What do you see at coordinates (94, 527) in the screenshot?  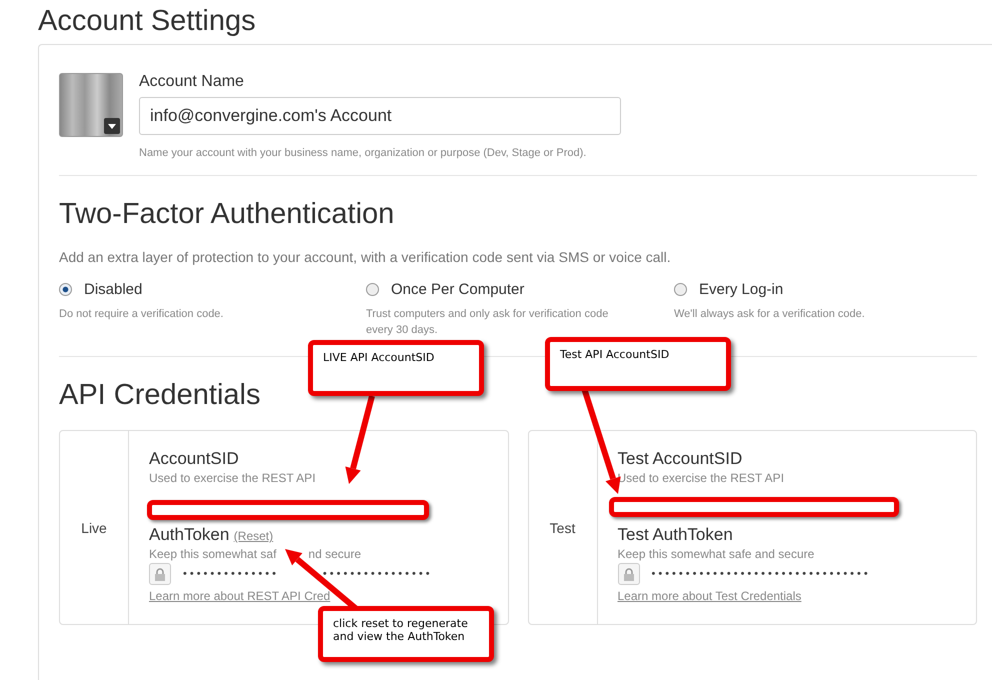 I see `environment-label: Live` at bounding box center [94, 527].